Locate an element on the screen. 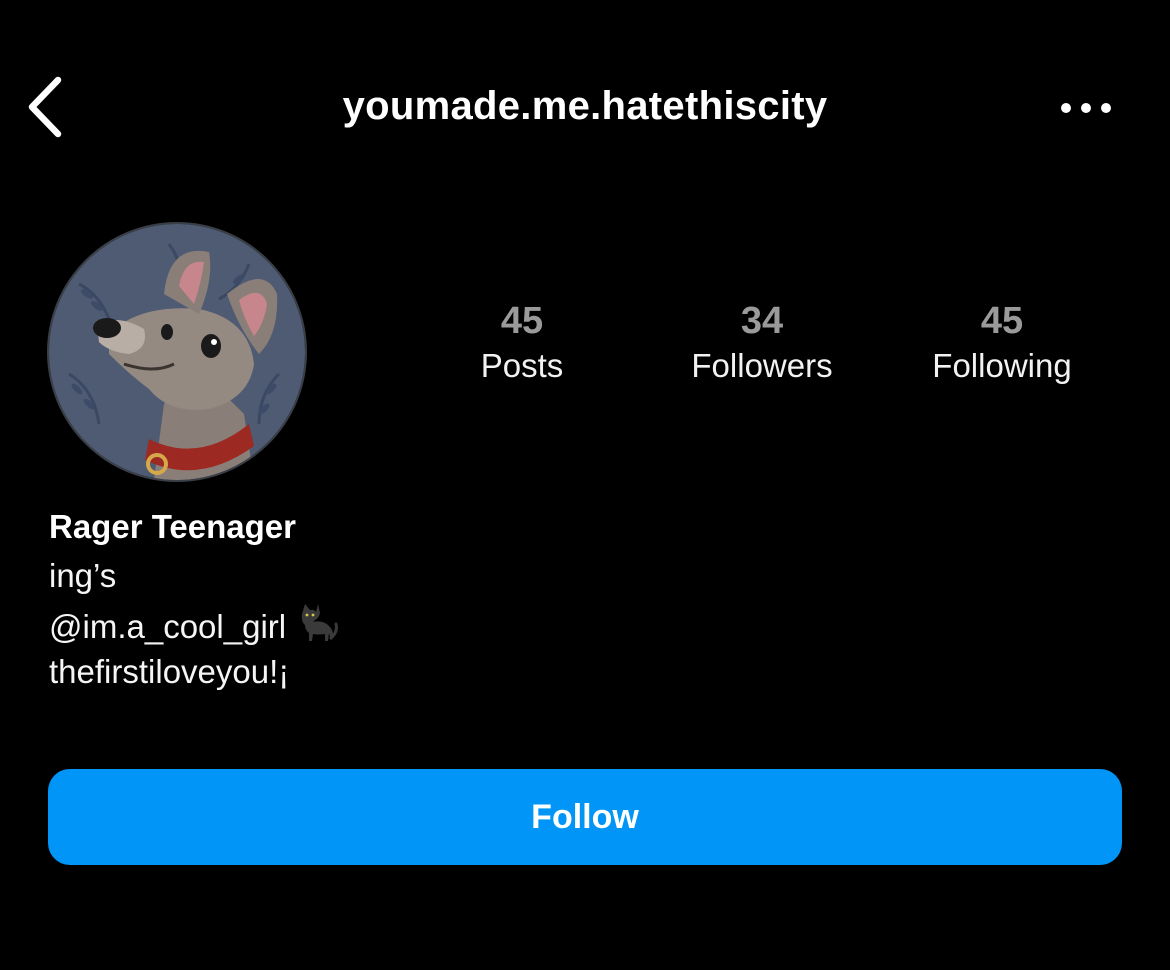 The image size is (1170, 970). profile-avatar is located at coordinates (177, 352).